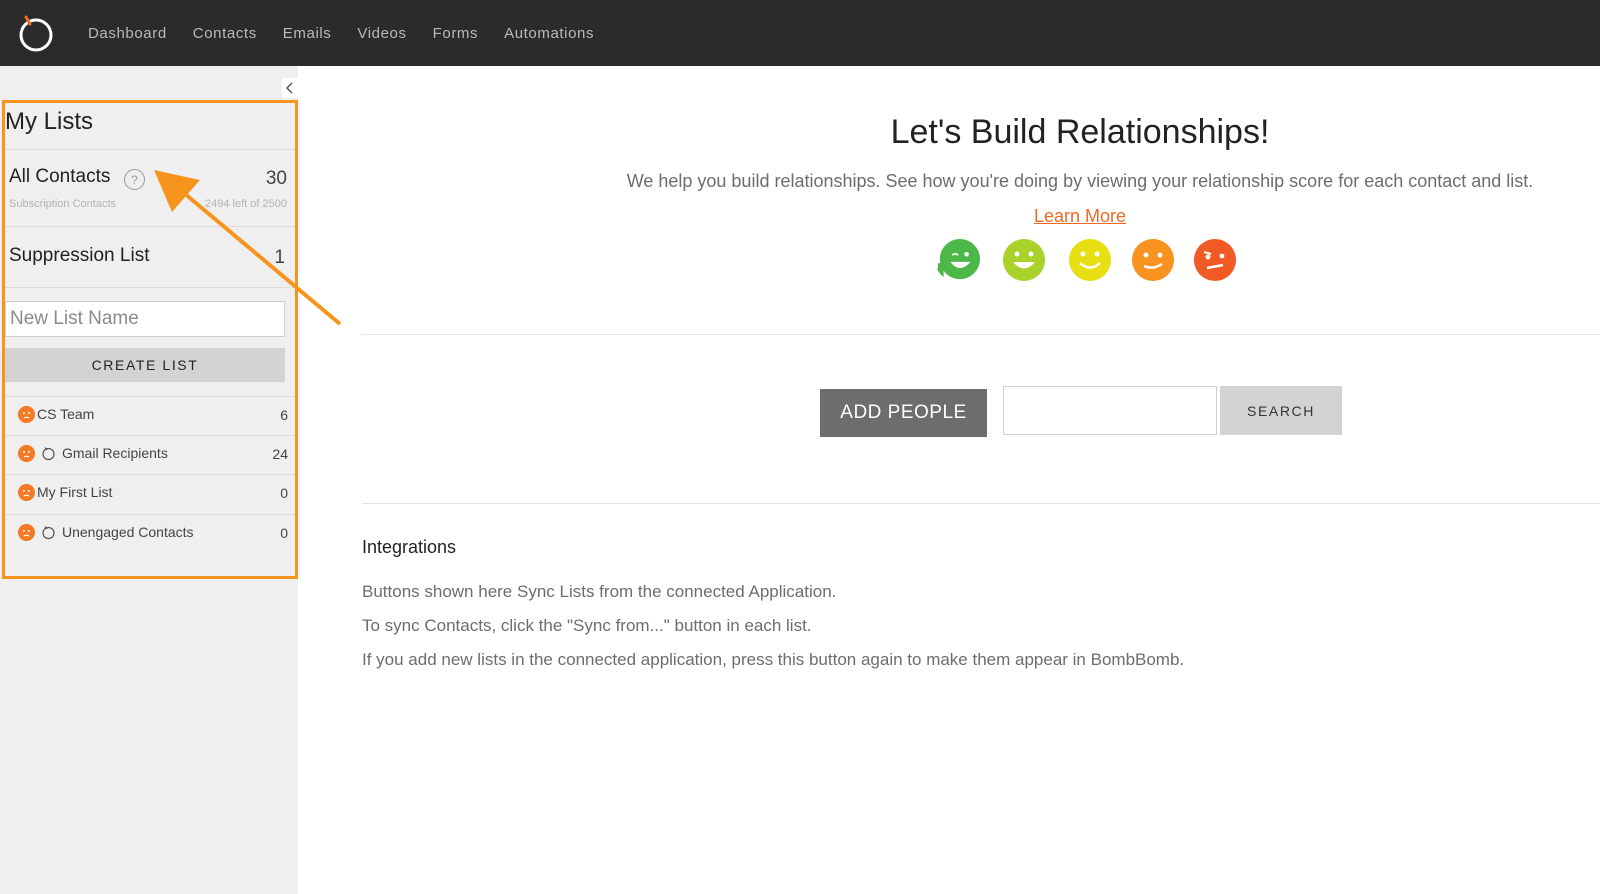  I want to click on suppression-list-label: Suppression List, so click(79, 256).